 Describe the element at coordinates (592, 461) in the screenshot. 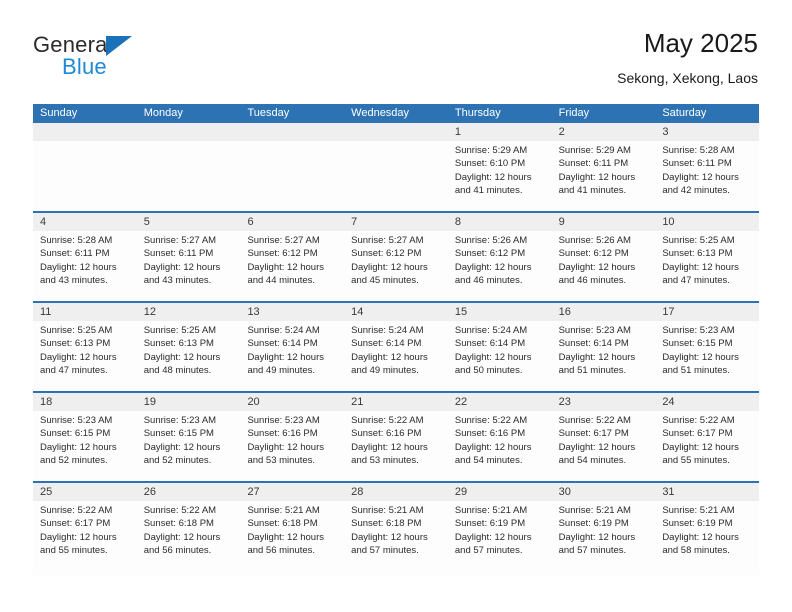

I see `daylight-text-line2: and 54 minutes.` at that location.